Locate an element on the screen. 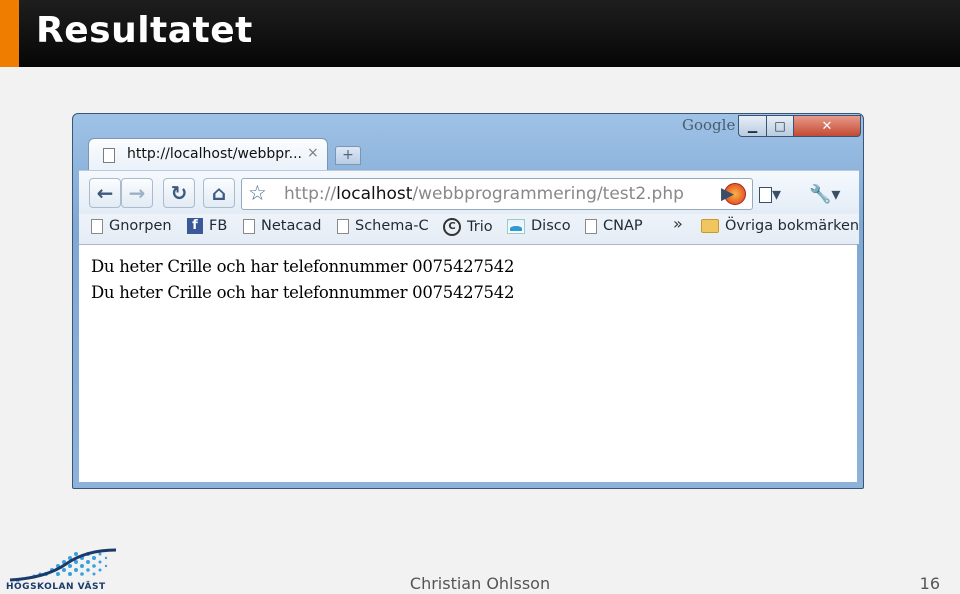 The width and height of the screenshot is (960, 594). bookmark-gnorpen: Gnorpen is located at coordinates (131, 226).